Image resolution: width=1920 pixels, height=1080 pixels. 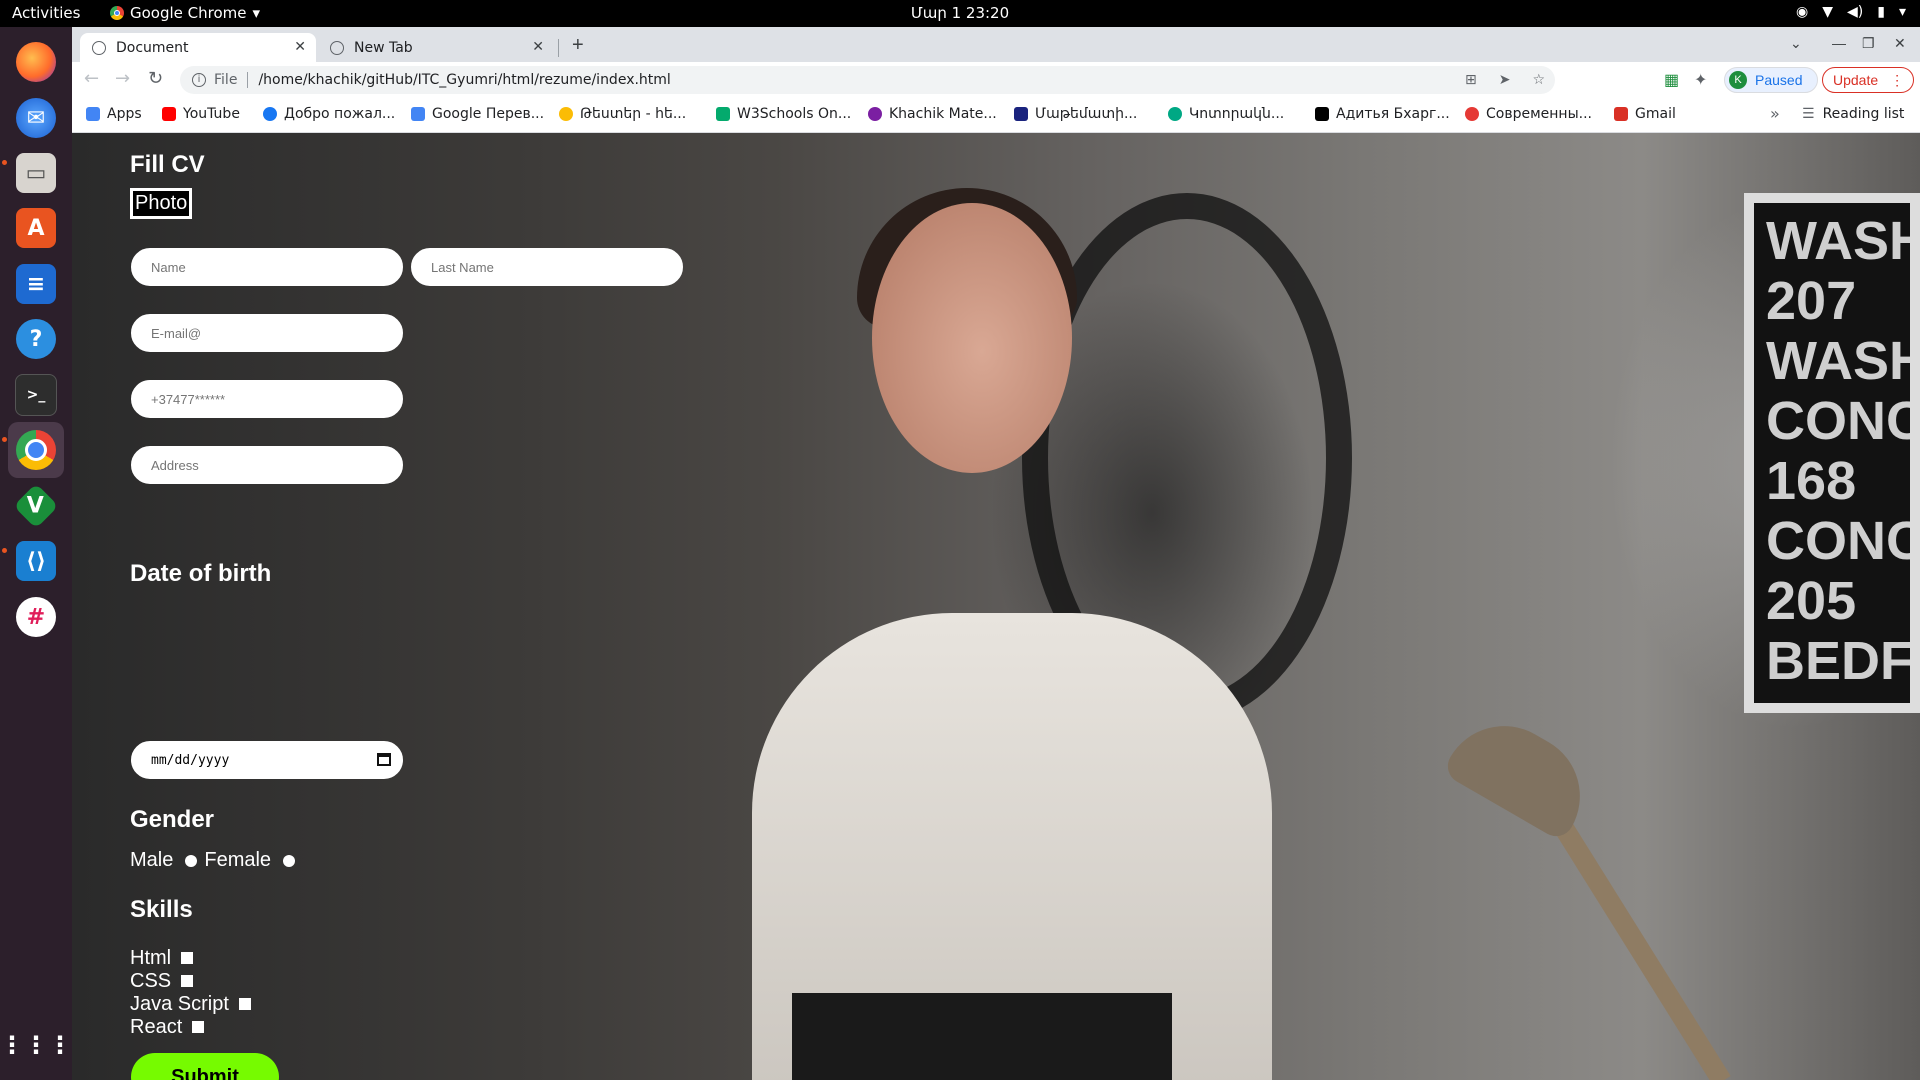 What do you see at coordinates (436, 47) in the screenshot?
I see `tab-new-tab: New Tab ✕` at bounding box center [436, 47].